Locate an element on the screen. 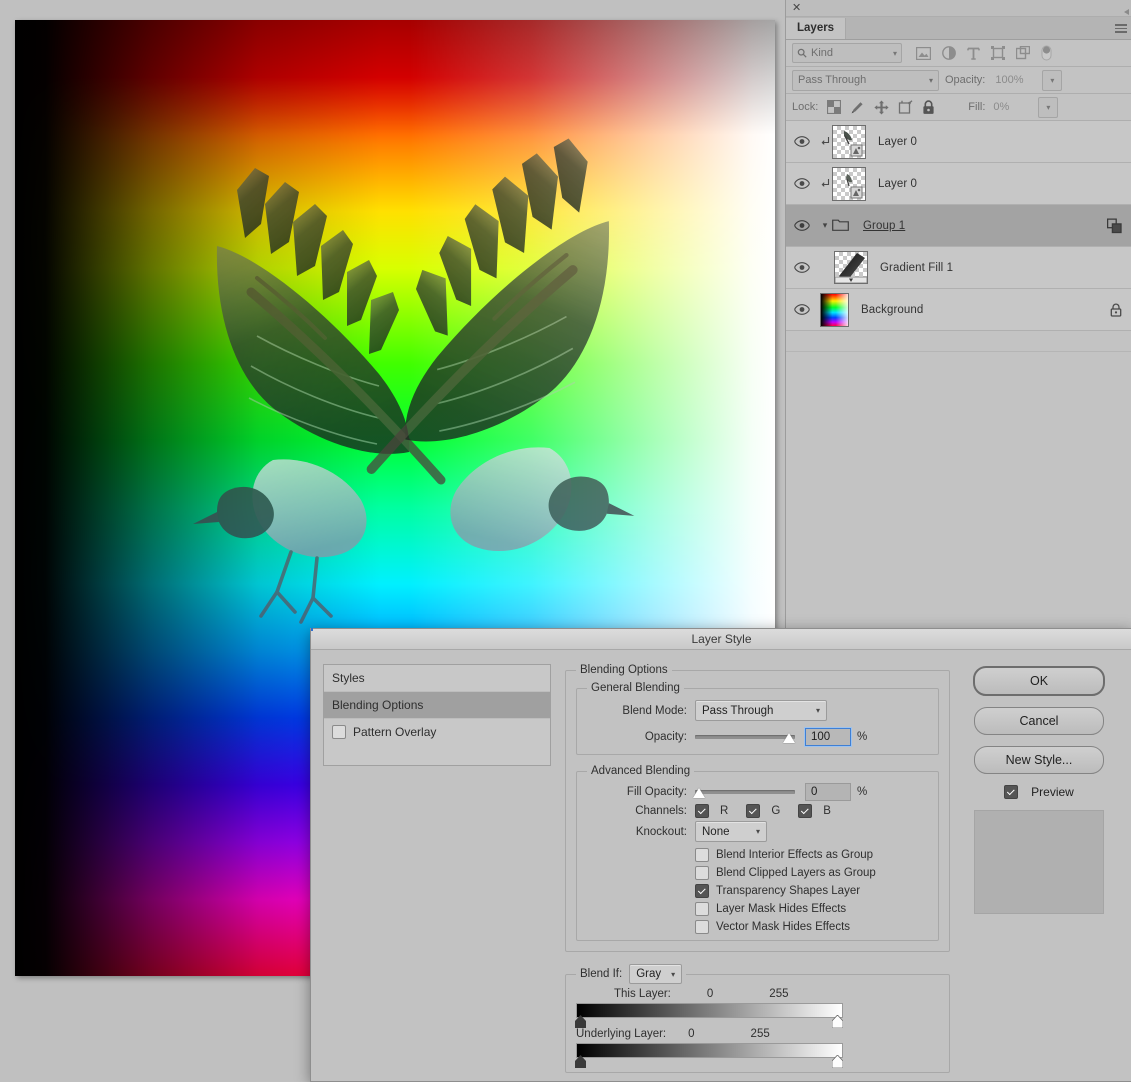  this-layer-min: 0 is located at coordinates (710, 994).